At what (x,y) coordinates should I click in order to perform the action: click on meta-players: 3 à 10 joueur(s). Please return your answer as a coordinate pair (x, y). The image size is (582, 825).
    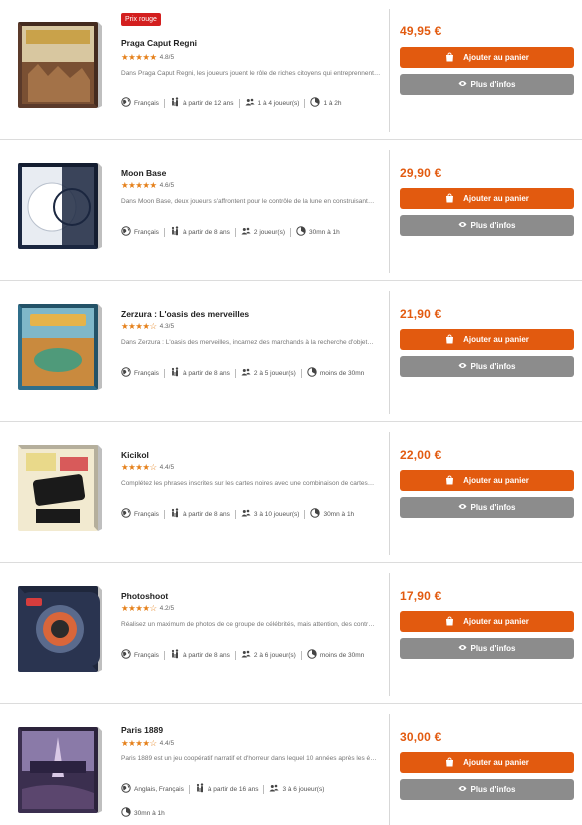
    Looking at the image, I should click on (270, 514).